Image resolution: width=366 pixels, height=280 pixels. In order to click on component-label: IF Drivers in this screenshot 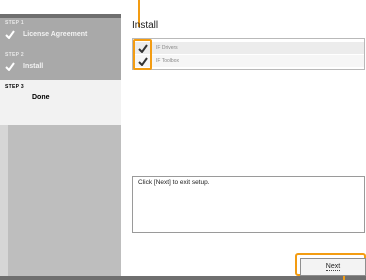, I will do `click(167, 48)`.